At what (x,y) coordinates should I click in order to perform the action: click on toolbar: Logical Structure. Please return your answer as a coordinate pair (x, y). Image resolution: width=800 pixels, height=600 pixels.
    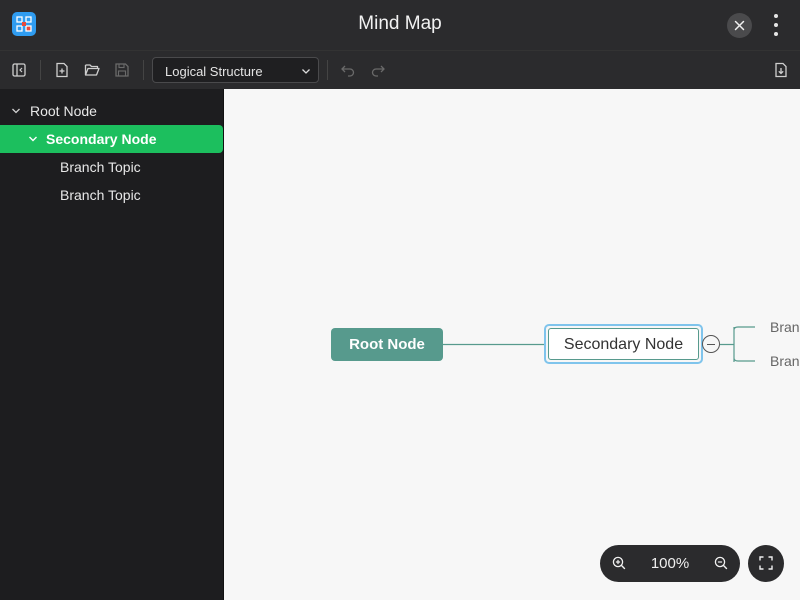
    Looking at the image, I should click on (400, 69).